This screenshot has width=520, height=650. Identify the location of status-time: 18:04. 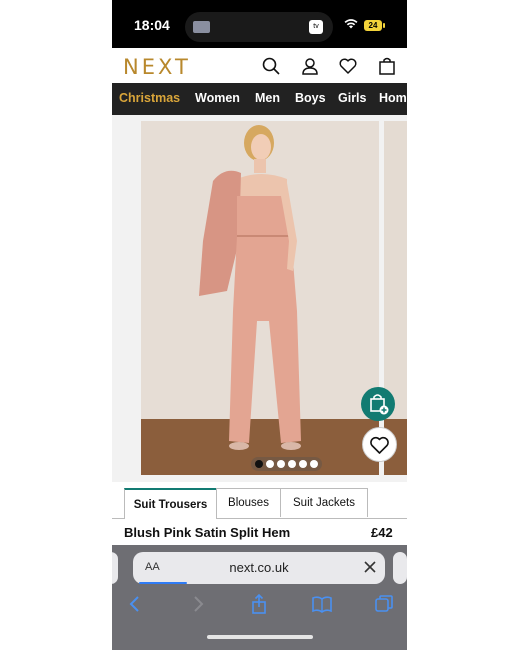
(152, 25).